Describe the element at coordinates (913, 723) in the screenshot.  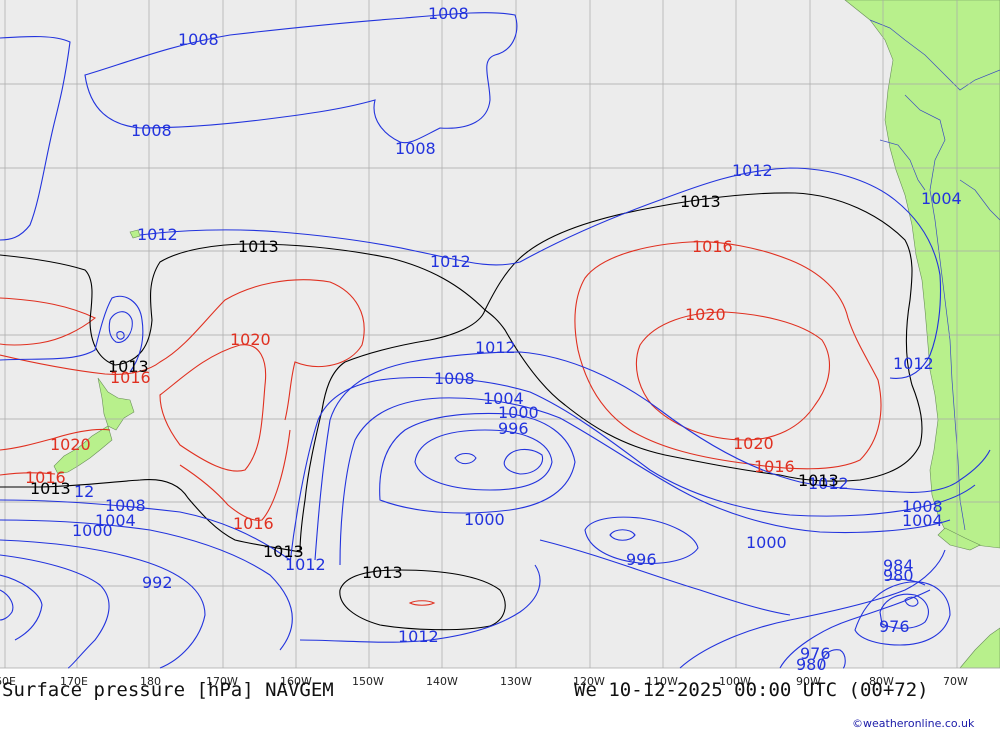
I see `credit-link: ©weatheronline.co.uk` at that location.